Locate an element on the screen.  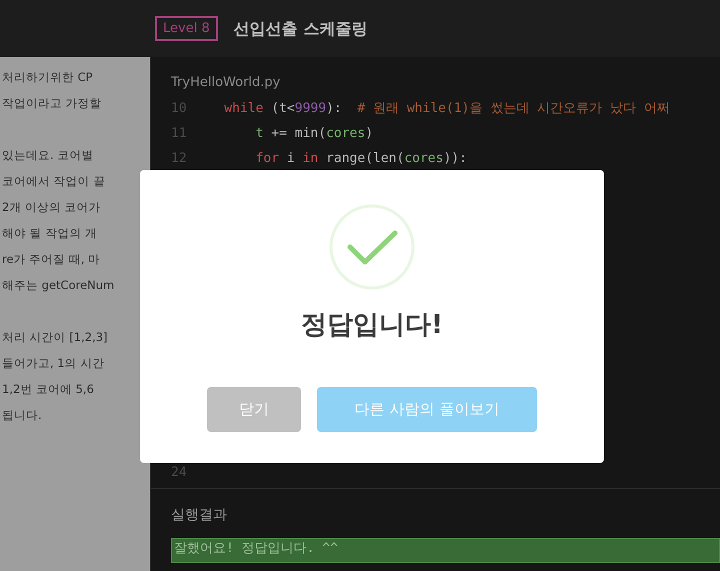
description-text: 코어에서 작업이 끝 is located at coordinates (54, 181).